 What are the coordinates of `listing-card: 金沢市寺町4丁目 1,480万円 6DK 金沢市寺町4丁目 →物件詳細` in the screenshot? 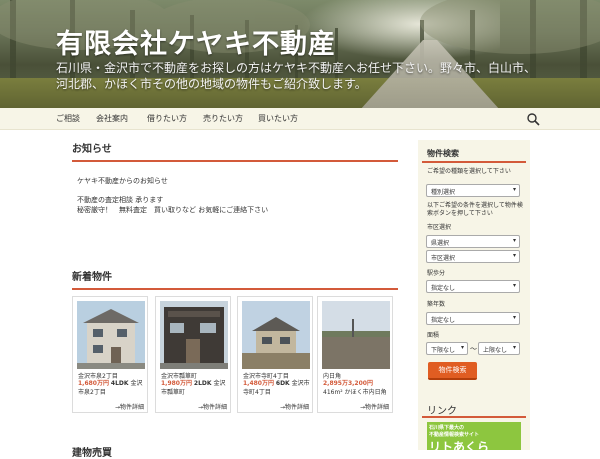 It's located at (275, 354).